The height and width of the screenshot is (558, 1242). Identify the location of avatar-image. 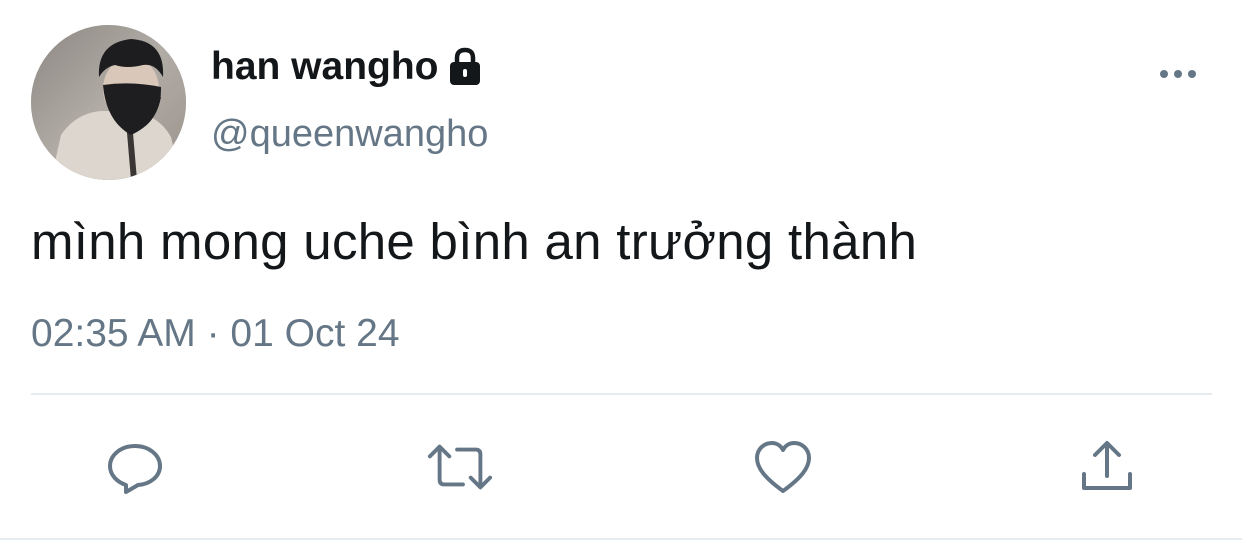
(108, 102).